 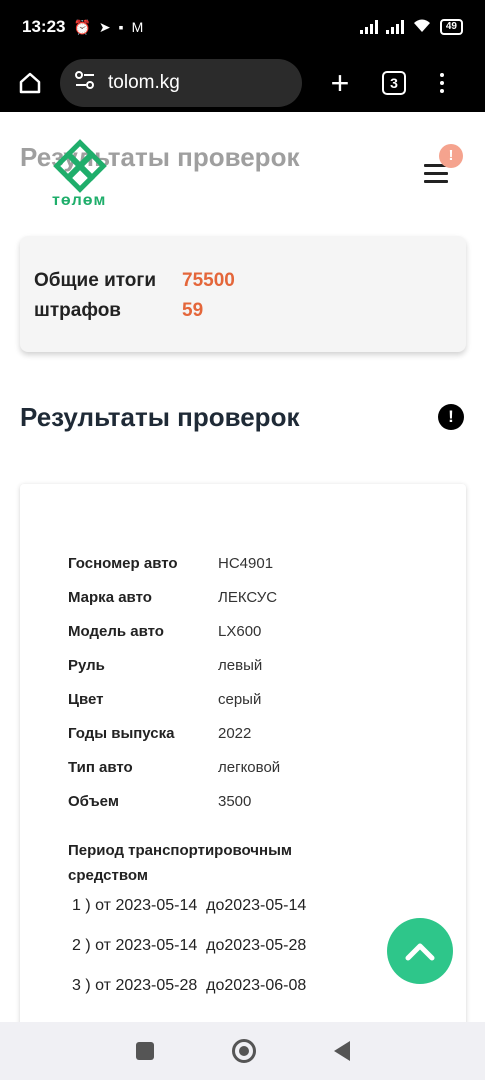 What do you see at coordinates (189, 945) in the screenshot?
I see `period-item: 2 ) от 2023-05-14 до2023-05-28` at bounding box center [189, 945].